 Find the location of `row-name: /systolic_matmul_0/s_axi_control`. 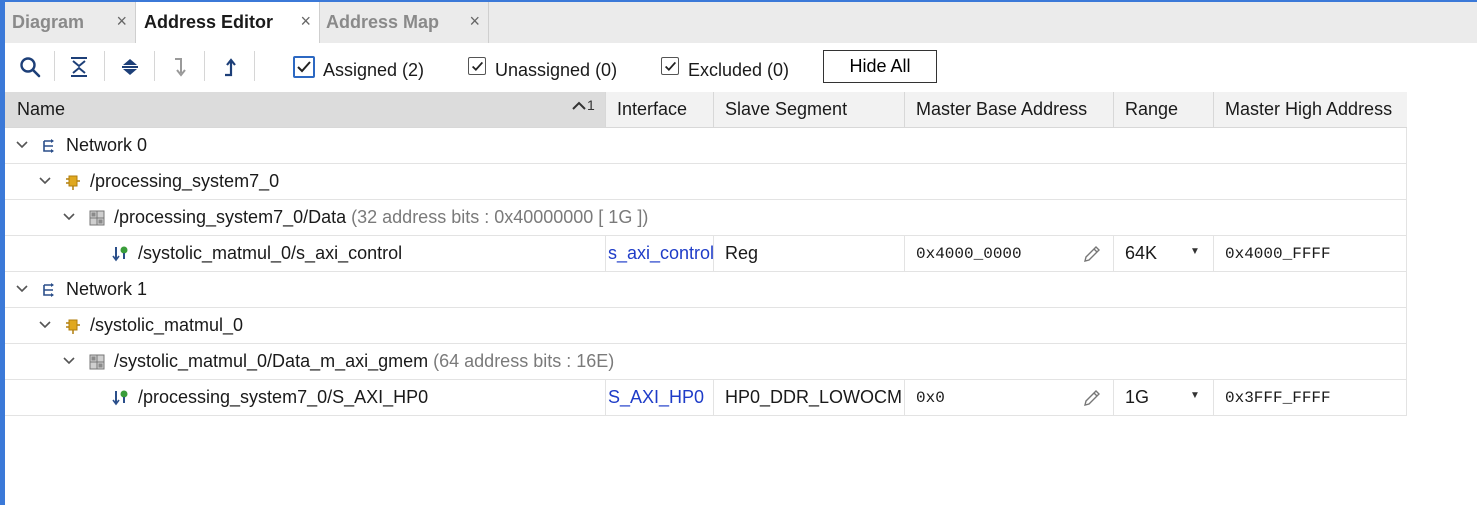

row-name: /systolic_matmul_0/s_axi_control is located at coordinates (270, 253).